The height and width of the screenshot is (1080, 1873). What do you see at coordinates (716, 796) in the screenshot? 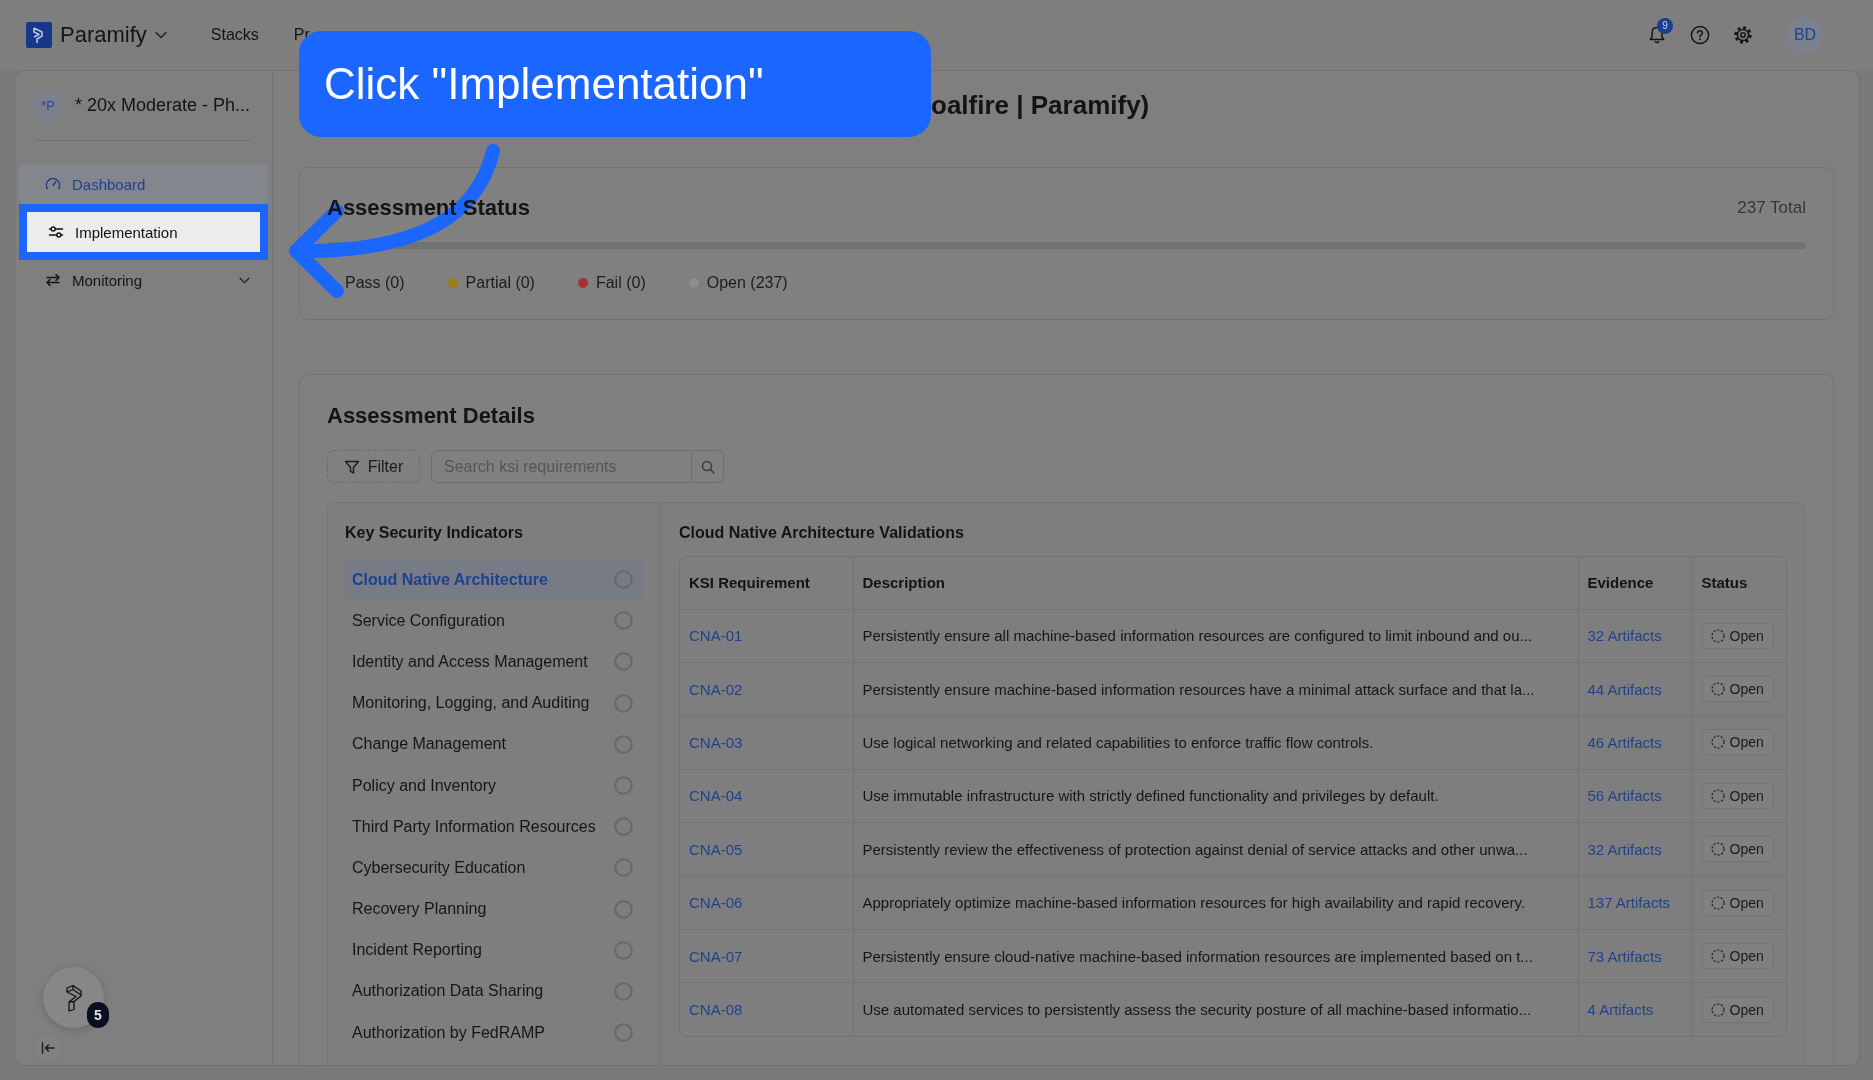
I see `requirement-link: CNA-04` at bounding box center [716, 796].